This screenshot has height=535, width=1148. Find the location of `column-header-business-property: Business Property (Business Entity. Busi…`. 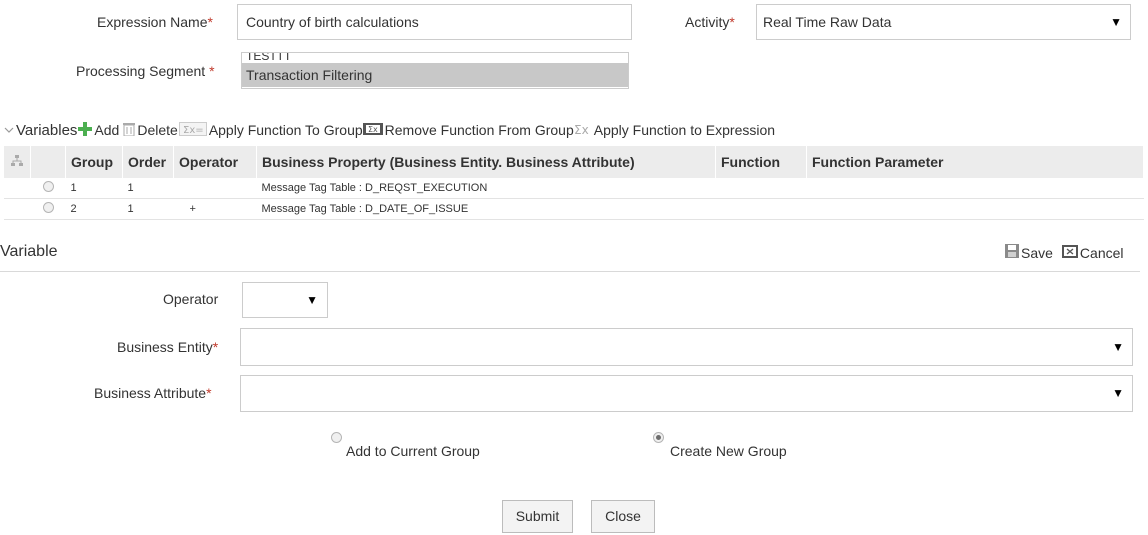

column-header-business-property: Business Property (Business Entity. Busi… is located at coordinates (486, 162).